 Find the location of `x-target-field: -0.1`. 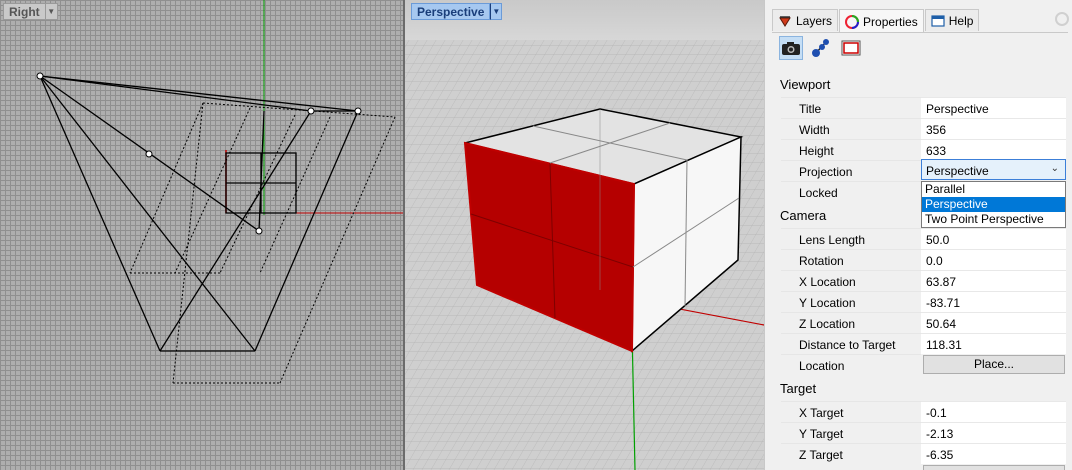

x-target-field: -0.1 is located at coordinates (993, 411).